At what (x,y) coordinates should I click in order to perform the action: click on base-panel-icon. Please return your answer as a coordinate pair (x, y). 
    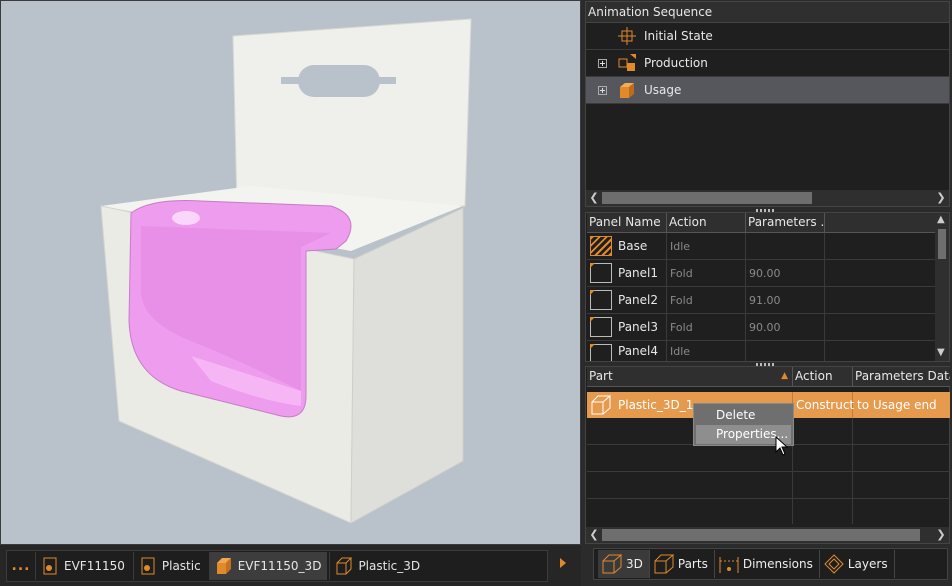
    Looking at the image, I should click on (601, 246).